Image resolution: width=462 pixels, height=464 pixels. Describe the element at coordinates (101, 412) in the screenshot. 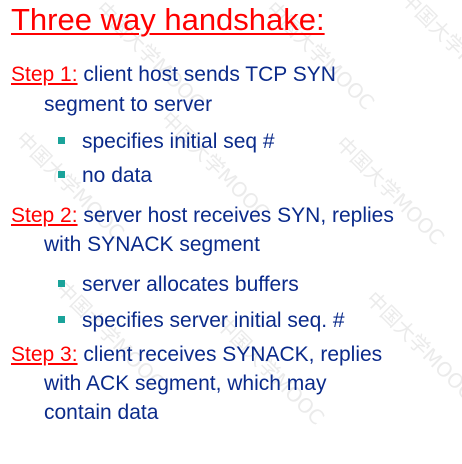

I see `step-3-text-cont-2: contain data` at that location.